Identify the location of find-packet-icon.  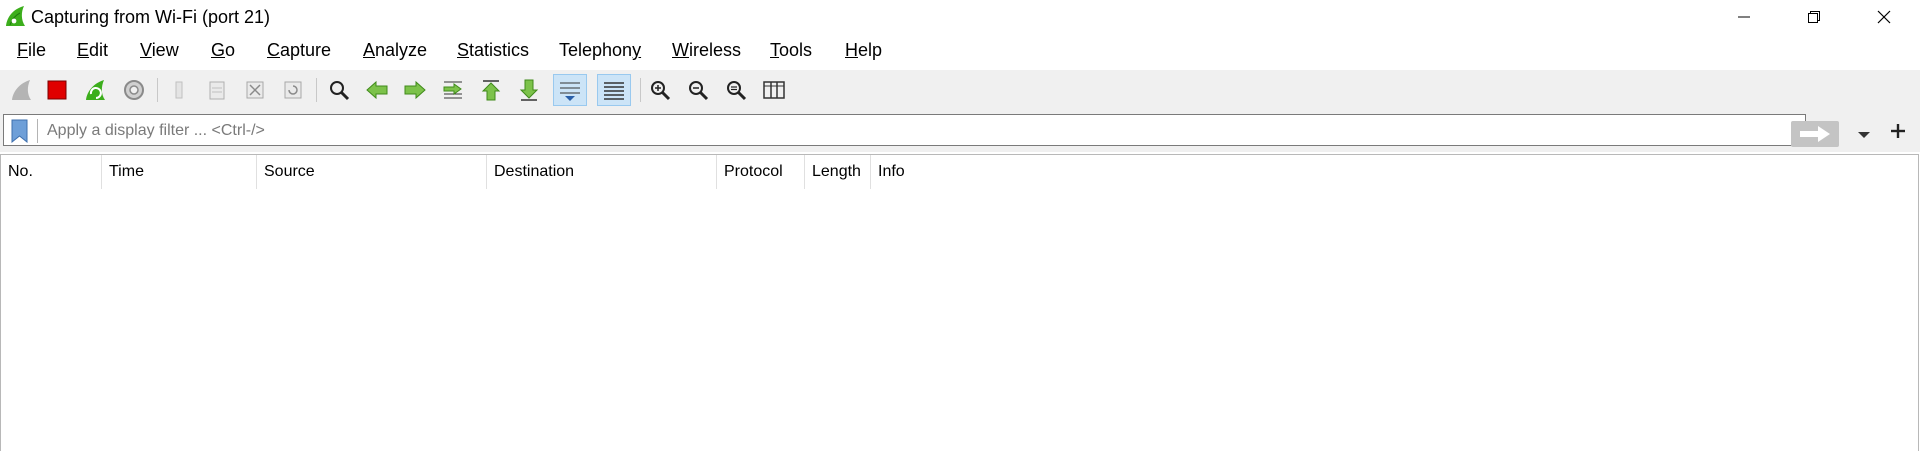
(340, 91).